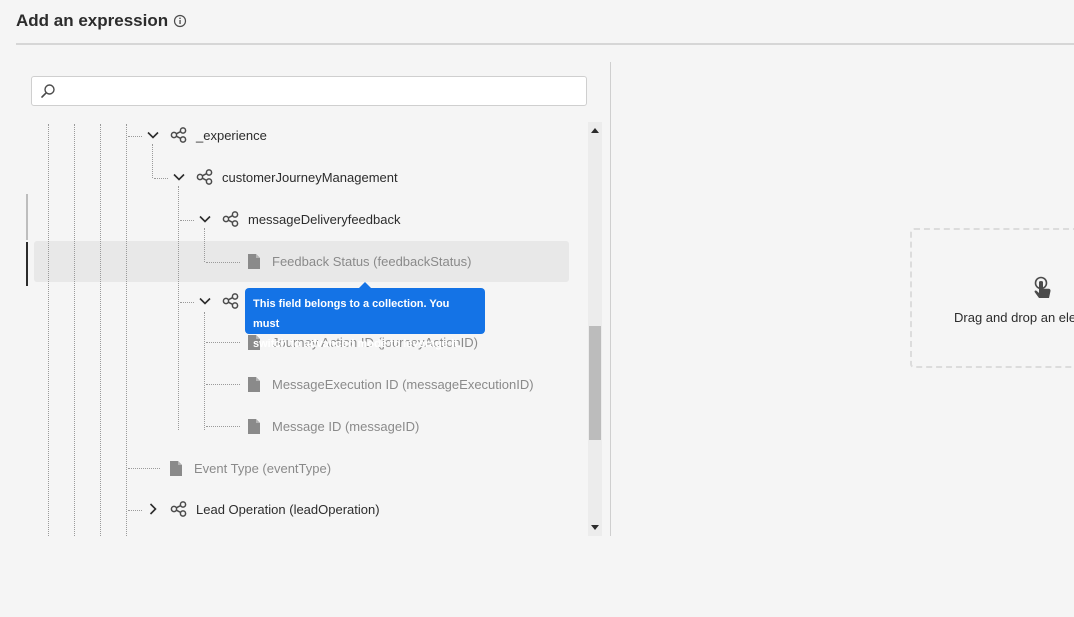 This screenshot has width=1074, height=617. Describe the element at coordinates (48, 91) in the screenshot. I see `search-icon` at that location.